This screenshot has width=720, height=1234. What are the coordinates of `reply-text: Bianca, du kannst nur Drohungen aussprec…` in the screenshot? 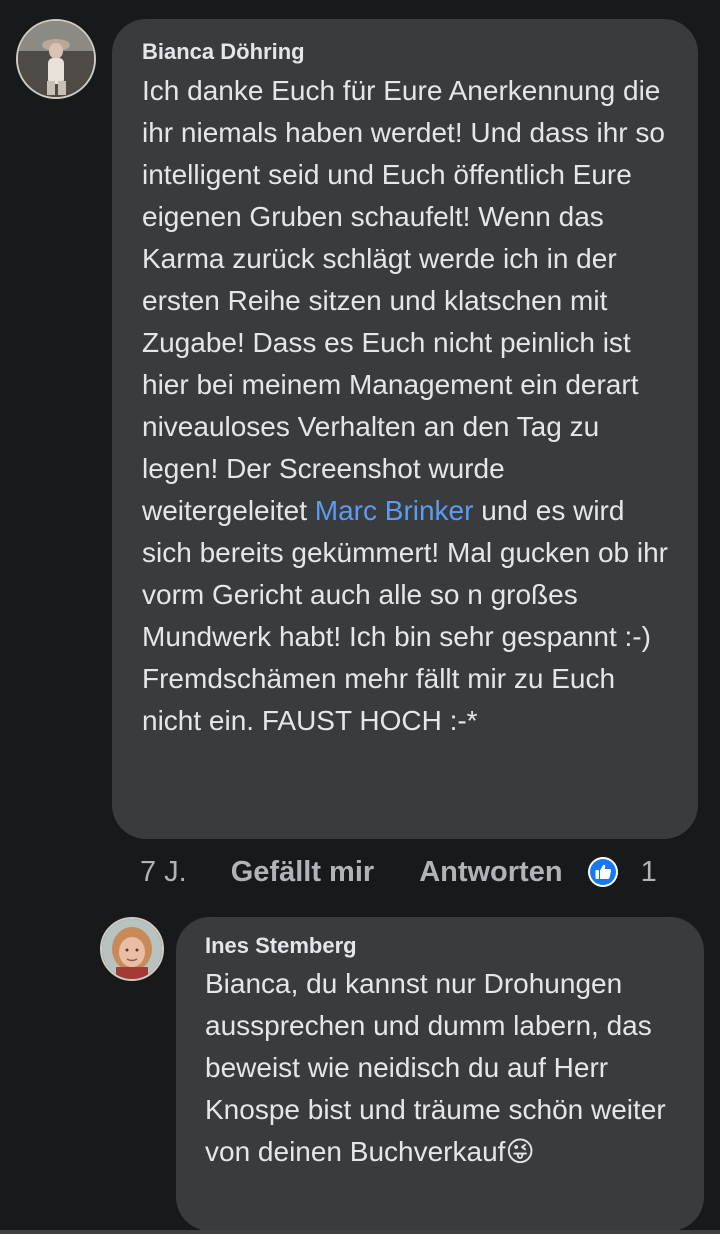 It's located at (444, 1068).